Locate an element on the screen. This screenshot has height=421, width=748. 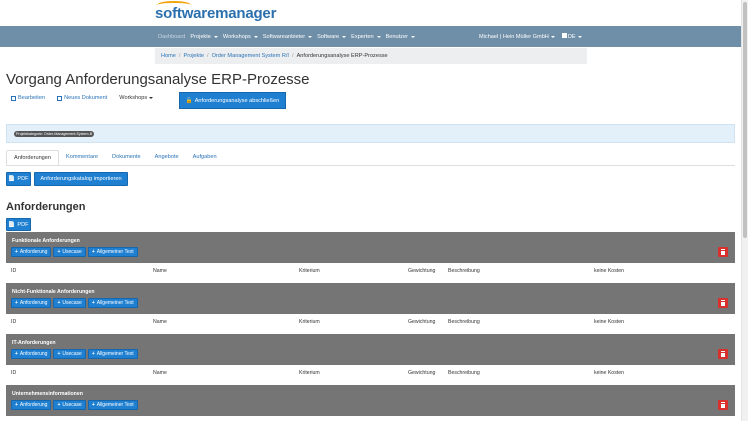
tab-kommentare: Kommentare is located at coordinates (82, 157).